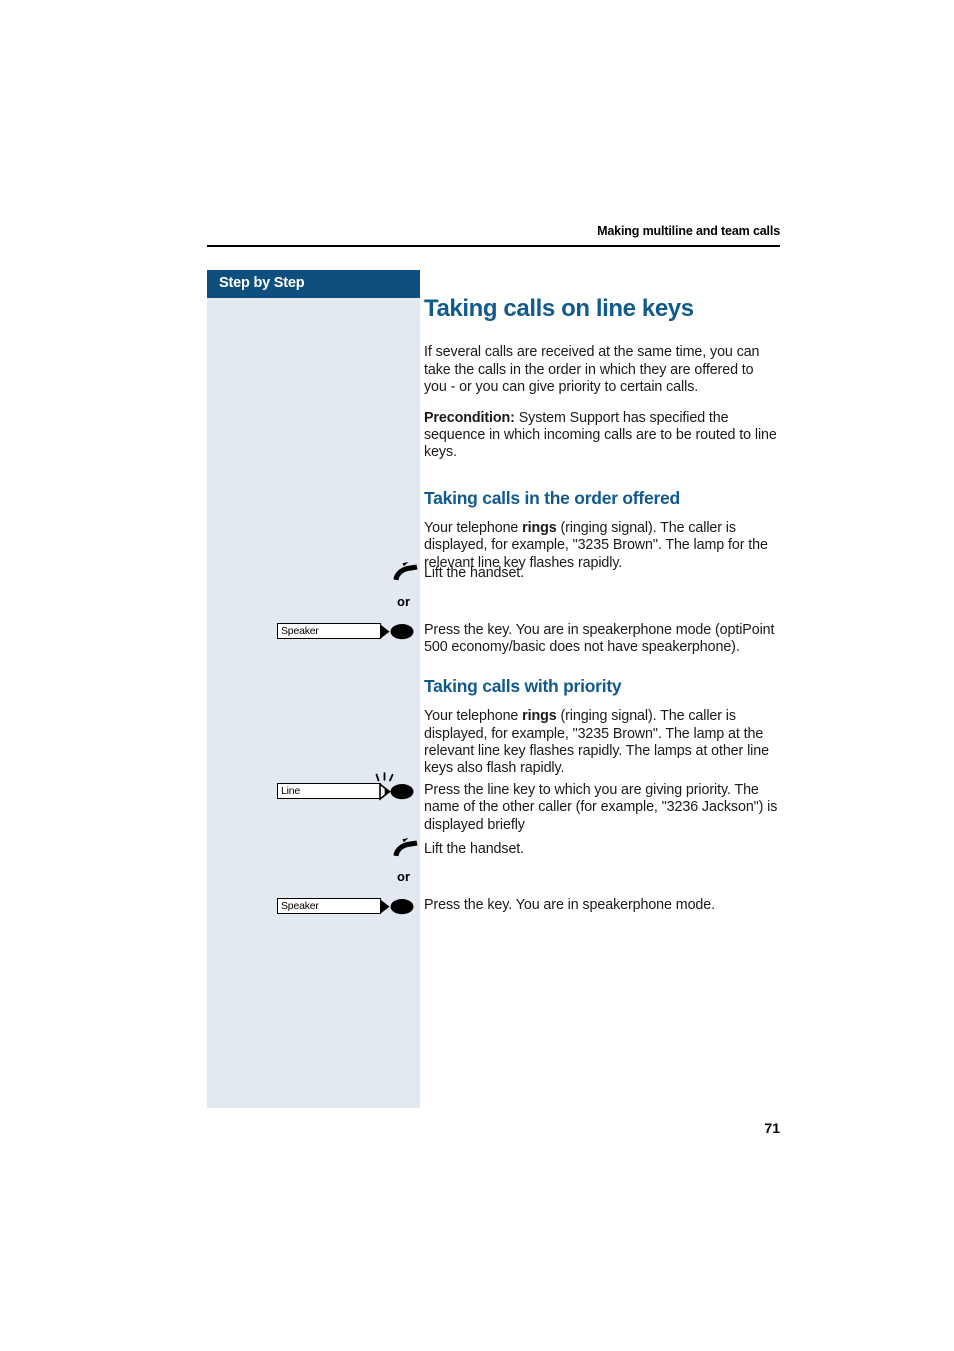  What do you see at coordinates (523, 686) in the screenshot?
I see `section-heading-with-priority: Taking calls with priority` at bounding box center [523, 686].